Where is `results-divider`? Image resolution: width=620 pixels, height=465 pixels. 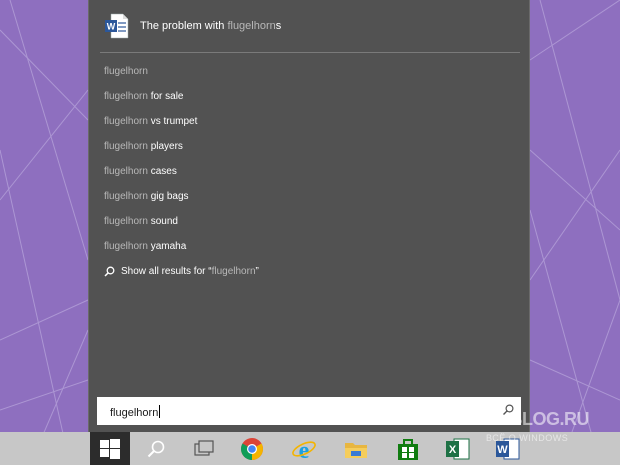 results-divider is located at coordinates (310, 52).